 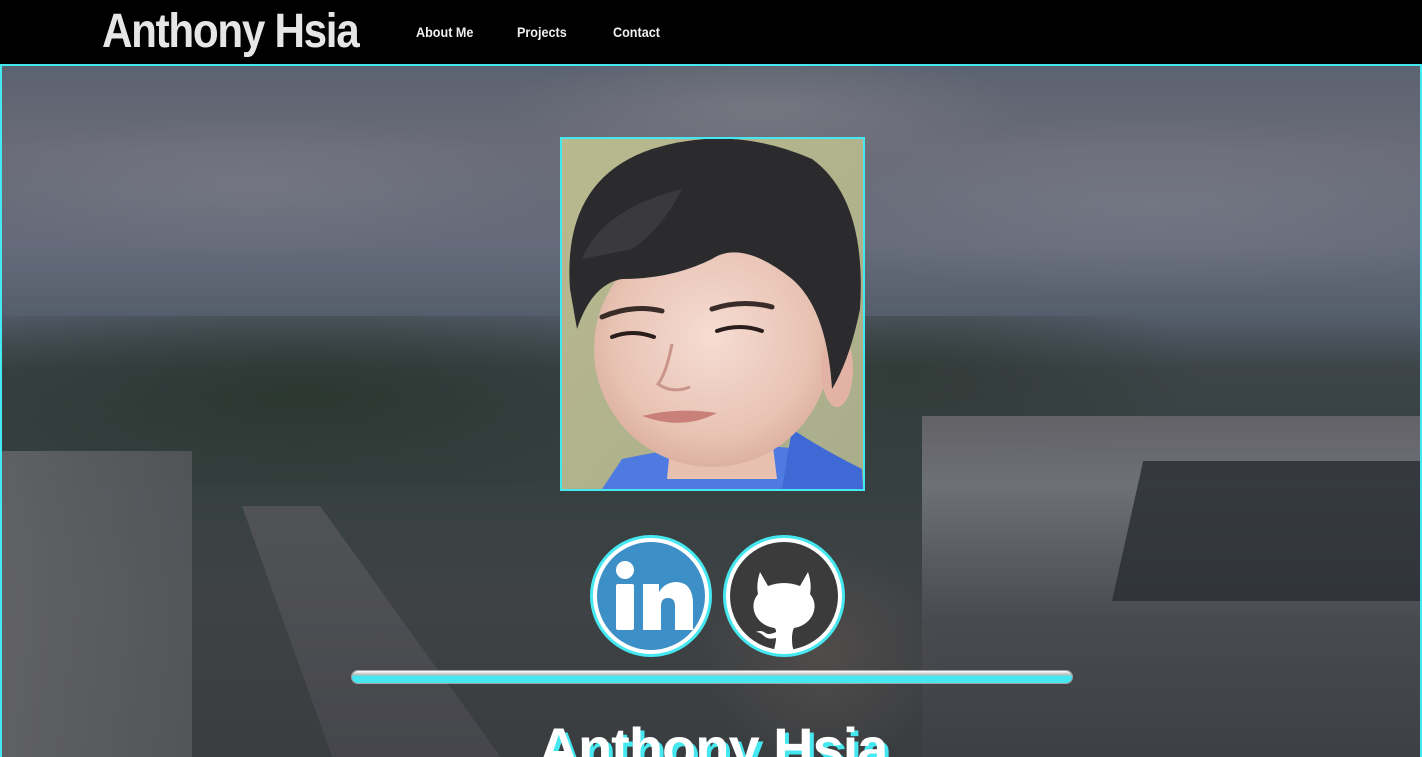 I want to click on top-navbar: Anthony Hsia About Me Projects Contact, so click(x=711, y=32).